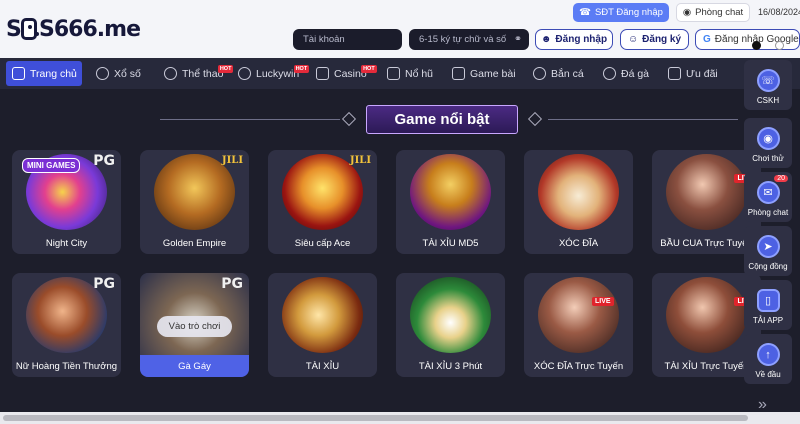  What do you see at coordinates (768, 100) in the screenshot?
I see `sidebar-label: CSKH` at bounding box center [768, 100].